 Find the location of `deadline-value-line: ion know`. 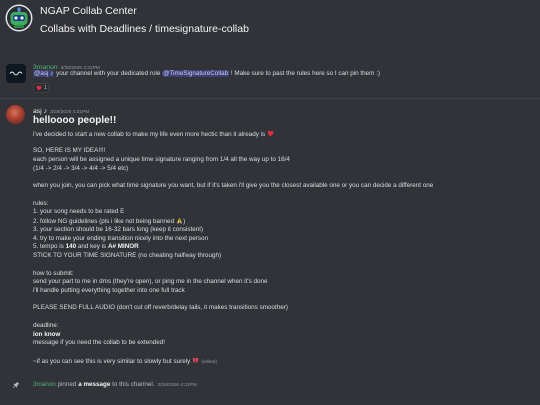

deadline-value-line: ion know is located at coordinates (283, 335).